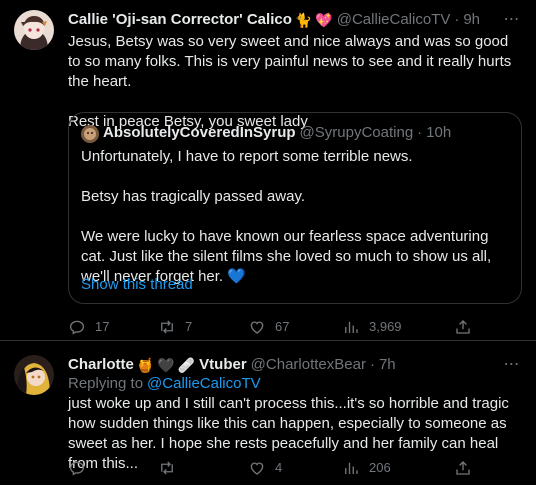  What do you see at coordinates (295, 327) in the screenshot?
I see `like-button: 67` at bounding box center [295, 327].